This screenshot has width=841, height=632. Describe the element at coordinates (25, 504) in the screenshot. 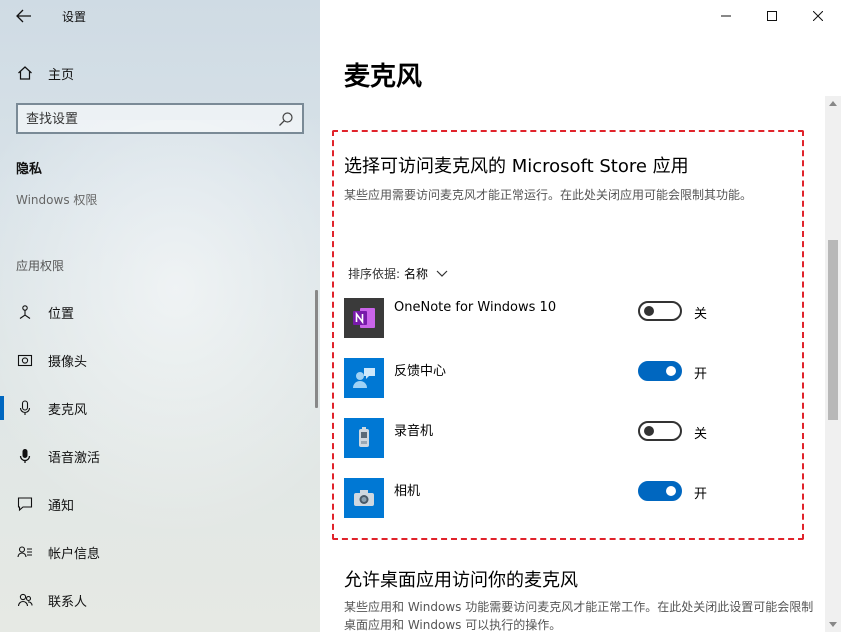

I see `notification-icon` at that location.